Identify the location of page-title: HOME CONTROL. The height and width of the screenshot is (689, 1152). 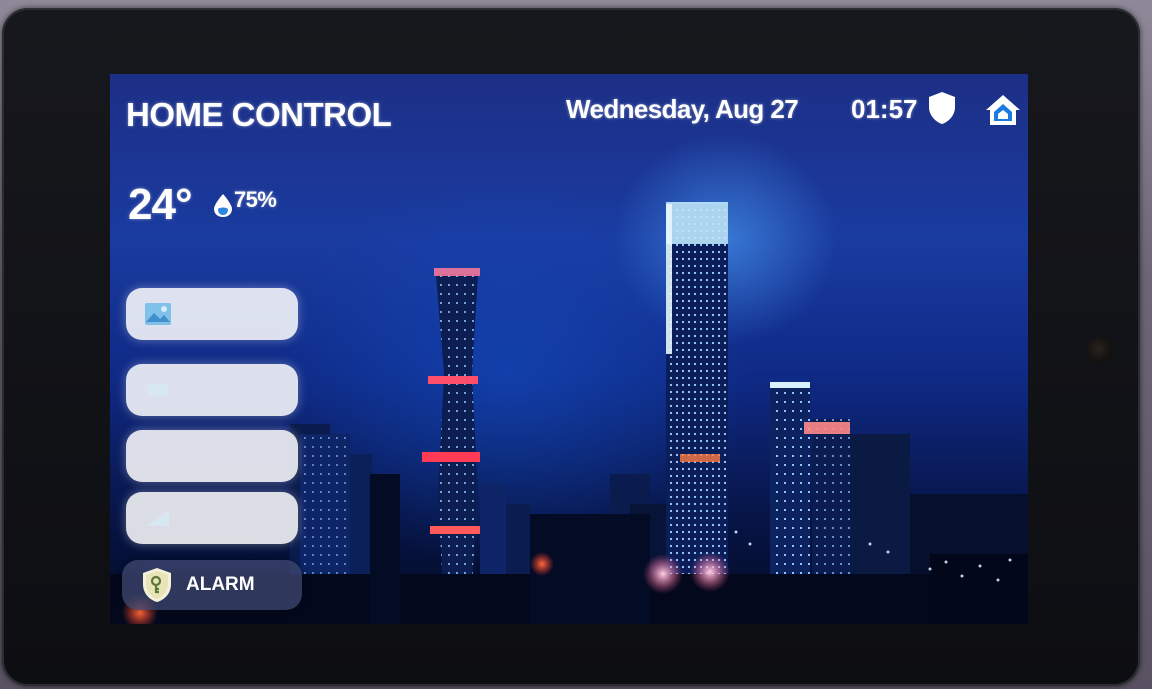
(259, 114).